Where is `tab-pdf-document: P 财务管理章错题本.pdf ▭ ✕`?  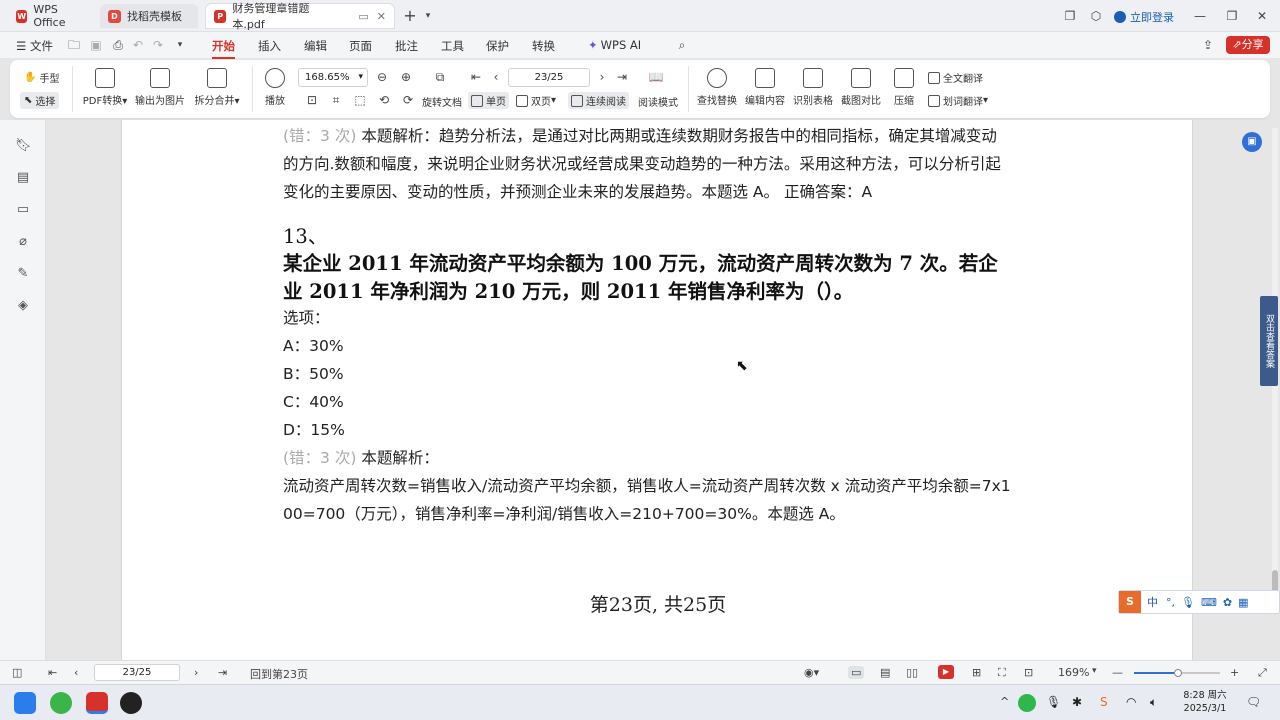
tab-pdf-document: P 财务管理章错题本.pdf ▭ ✕ is located at coordinates (300, 16).